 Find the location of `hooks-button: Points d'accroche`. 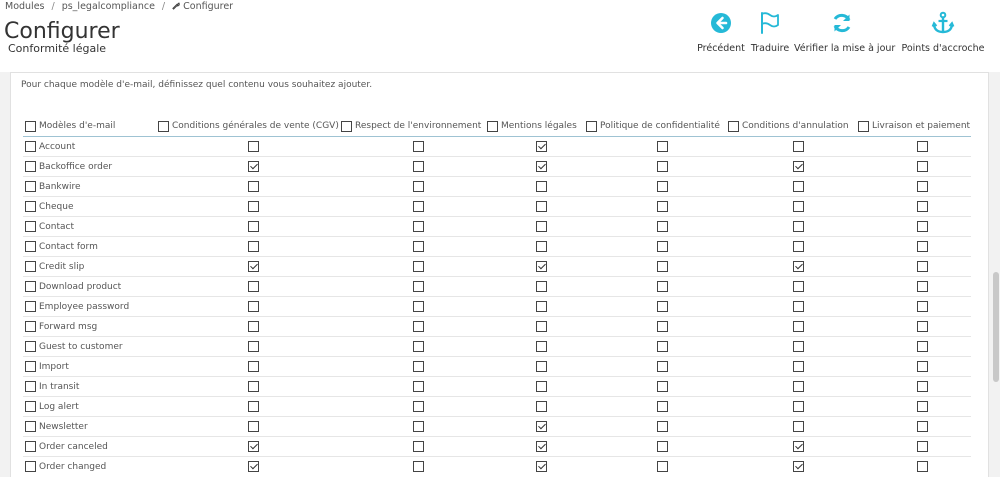

hooks-button: Points d'accroche is located at coordinates (943, 33).